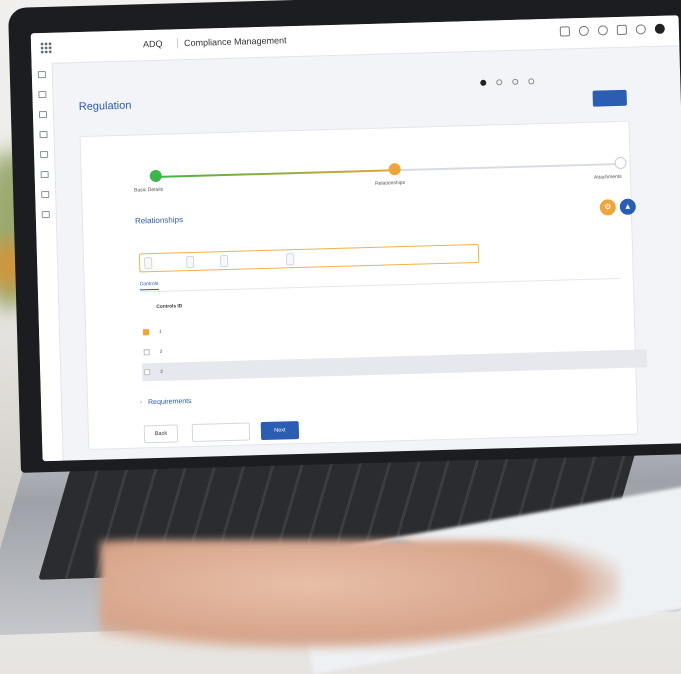 Image resolution: width=681 pixels, height=674 pixels. I want to click on column-header: Controls ID, so click(169, 307).